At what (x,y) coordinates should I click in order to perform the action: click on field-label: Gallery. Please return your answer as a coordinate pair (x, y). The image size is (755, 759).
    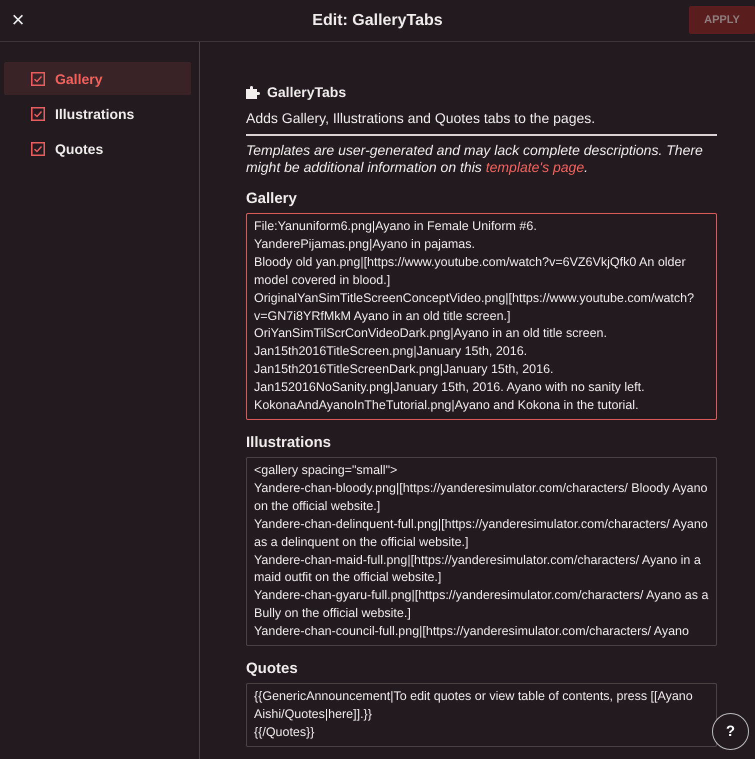
    Looking at the image, I should click on (272, 198).